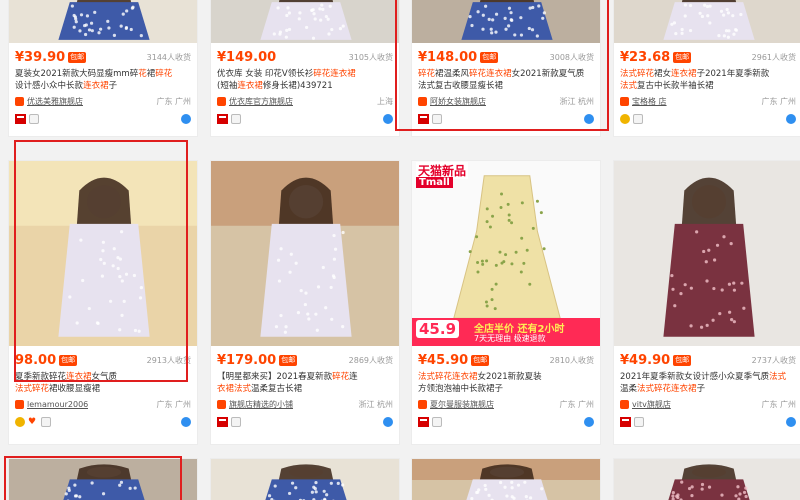  Describe the element at coordinates (649, 101) in the screenshot. I see `shop-name-link: 宝格格 店` at that location.